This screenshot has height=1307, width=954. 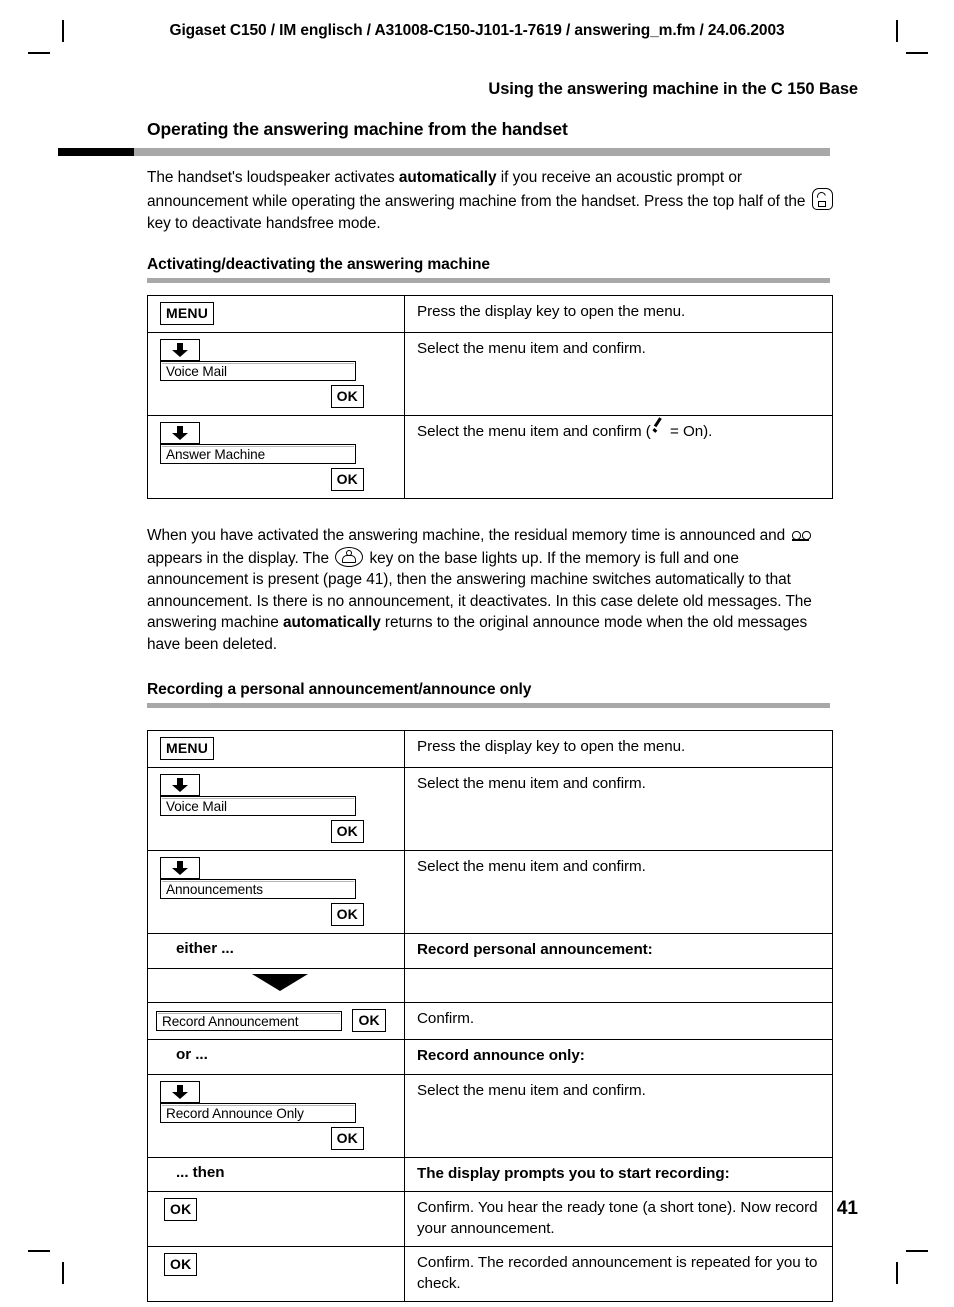 I want to click on key-cell: Record Announcement OK, so click(x=276, y=1021).